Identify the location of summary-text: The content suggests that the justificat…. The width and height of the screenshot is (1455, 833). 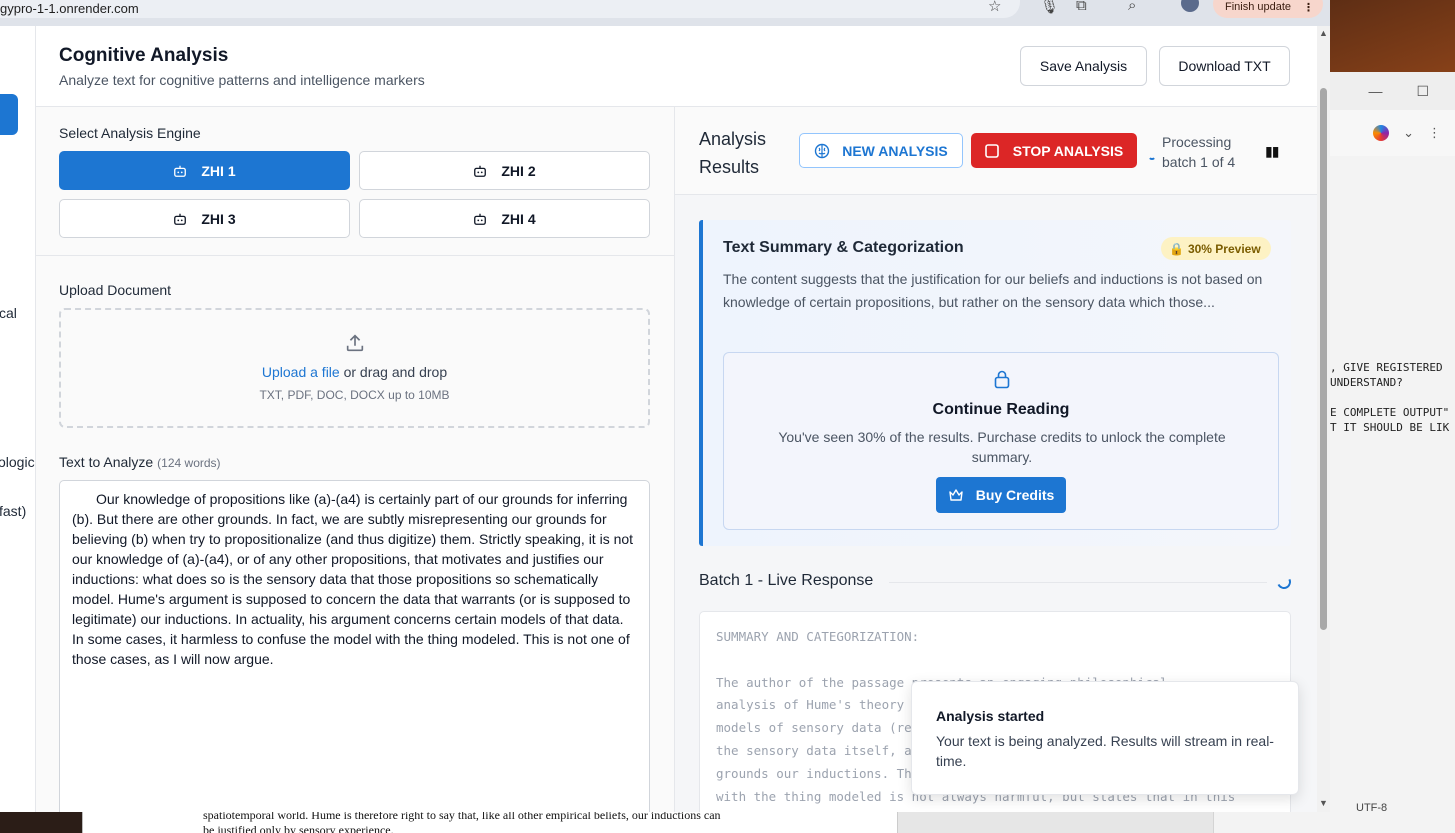
(993, 290).